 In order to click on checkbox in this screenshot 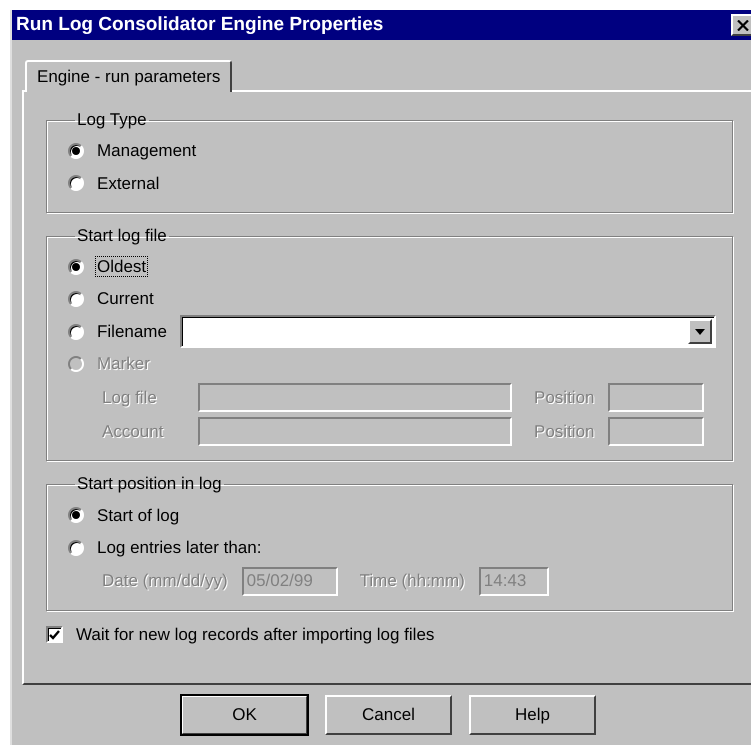, I will do `click(54, 635)`.